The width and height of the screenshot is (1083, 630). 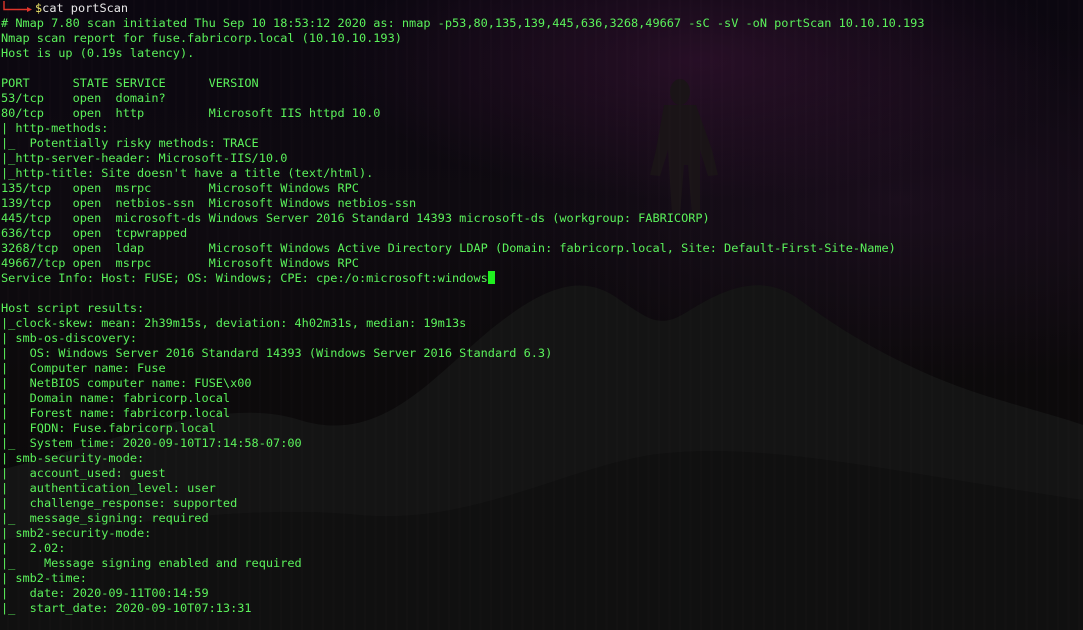 What do you see at coordinates (73, 308) in the screenshot?
I see `output-line: Host script results:` at bounding box center [73, 308].